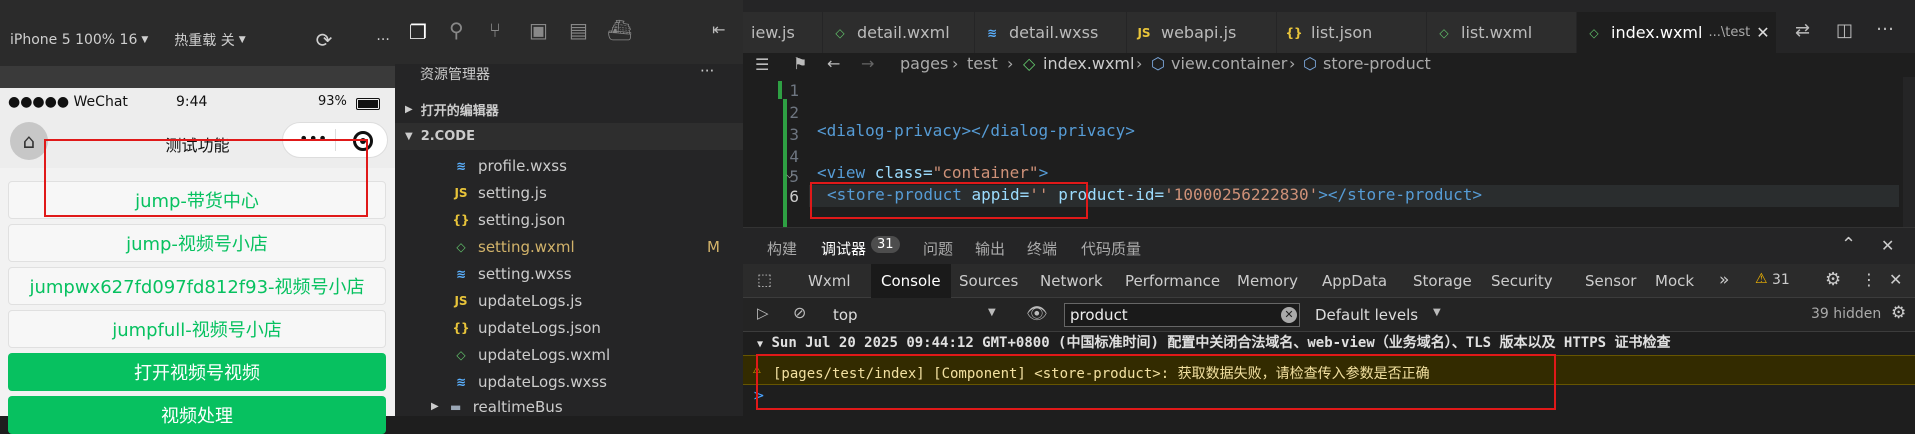  What do you see at coordinates (1182, 315) in the screenshot?
I see `filter-input: product ✕` at bounding box center [1182, 315].